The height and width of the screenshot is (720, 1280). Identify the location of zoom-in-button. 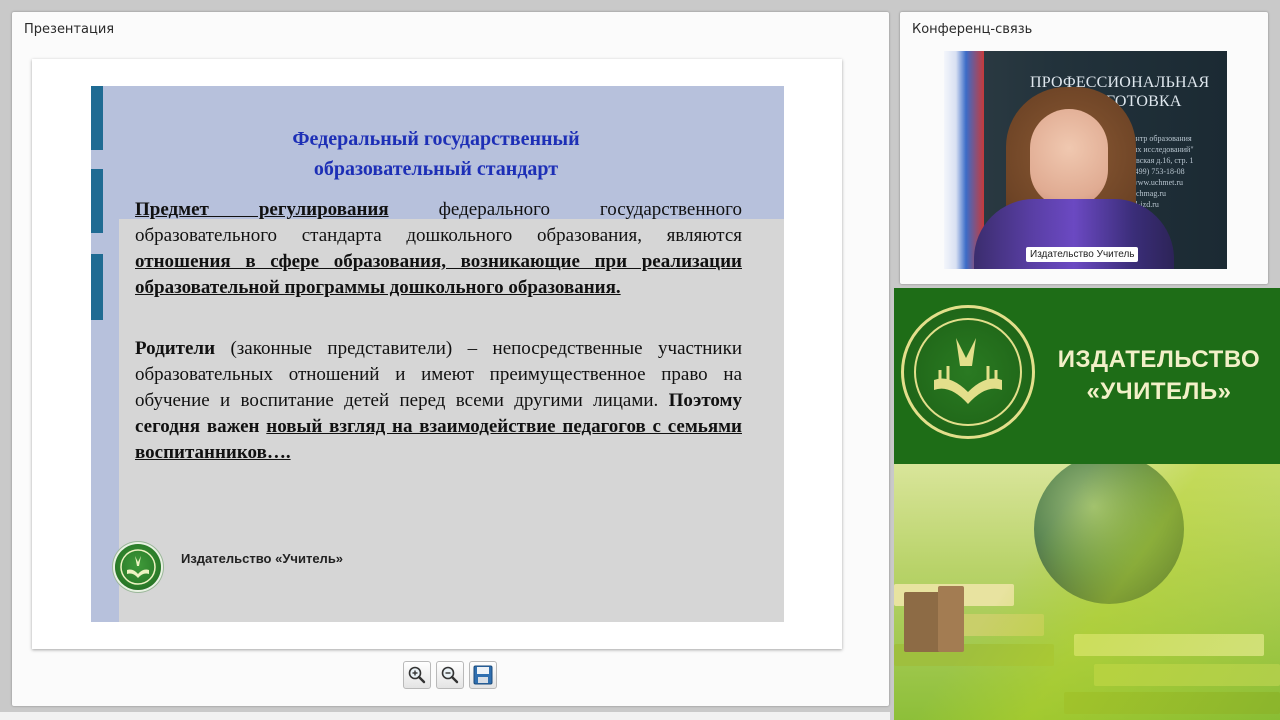
(417, 675).